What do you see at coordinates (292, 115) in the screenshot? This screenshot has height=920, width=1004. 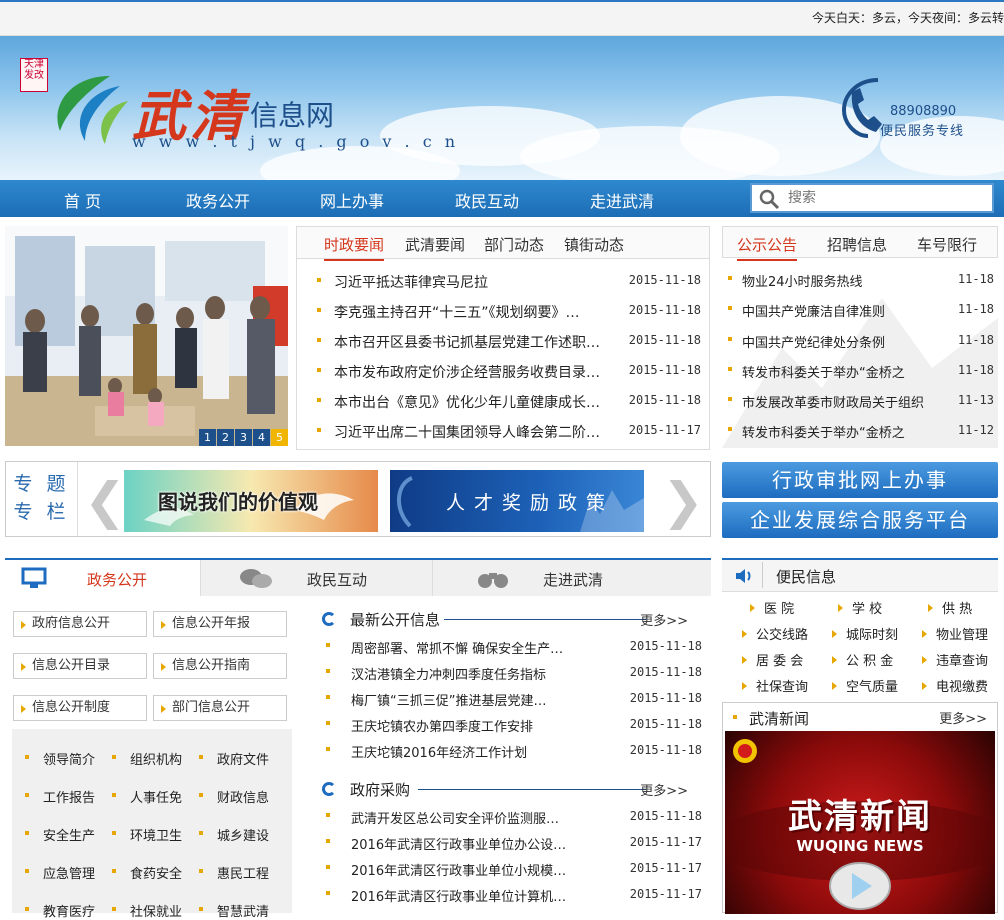 I see `logo-subtitle: 信息网` at bounding box center [292, 115].